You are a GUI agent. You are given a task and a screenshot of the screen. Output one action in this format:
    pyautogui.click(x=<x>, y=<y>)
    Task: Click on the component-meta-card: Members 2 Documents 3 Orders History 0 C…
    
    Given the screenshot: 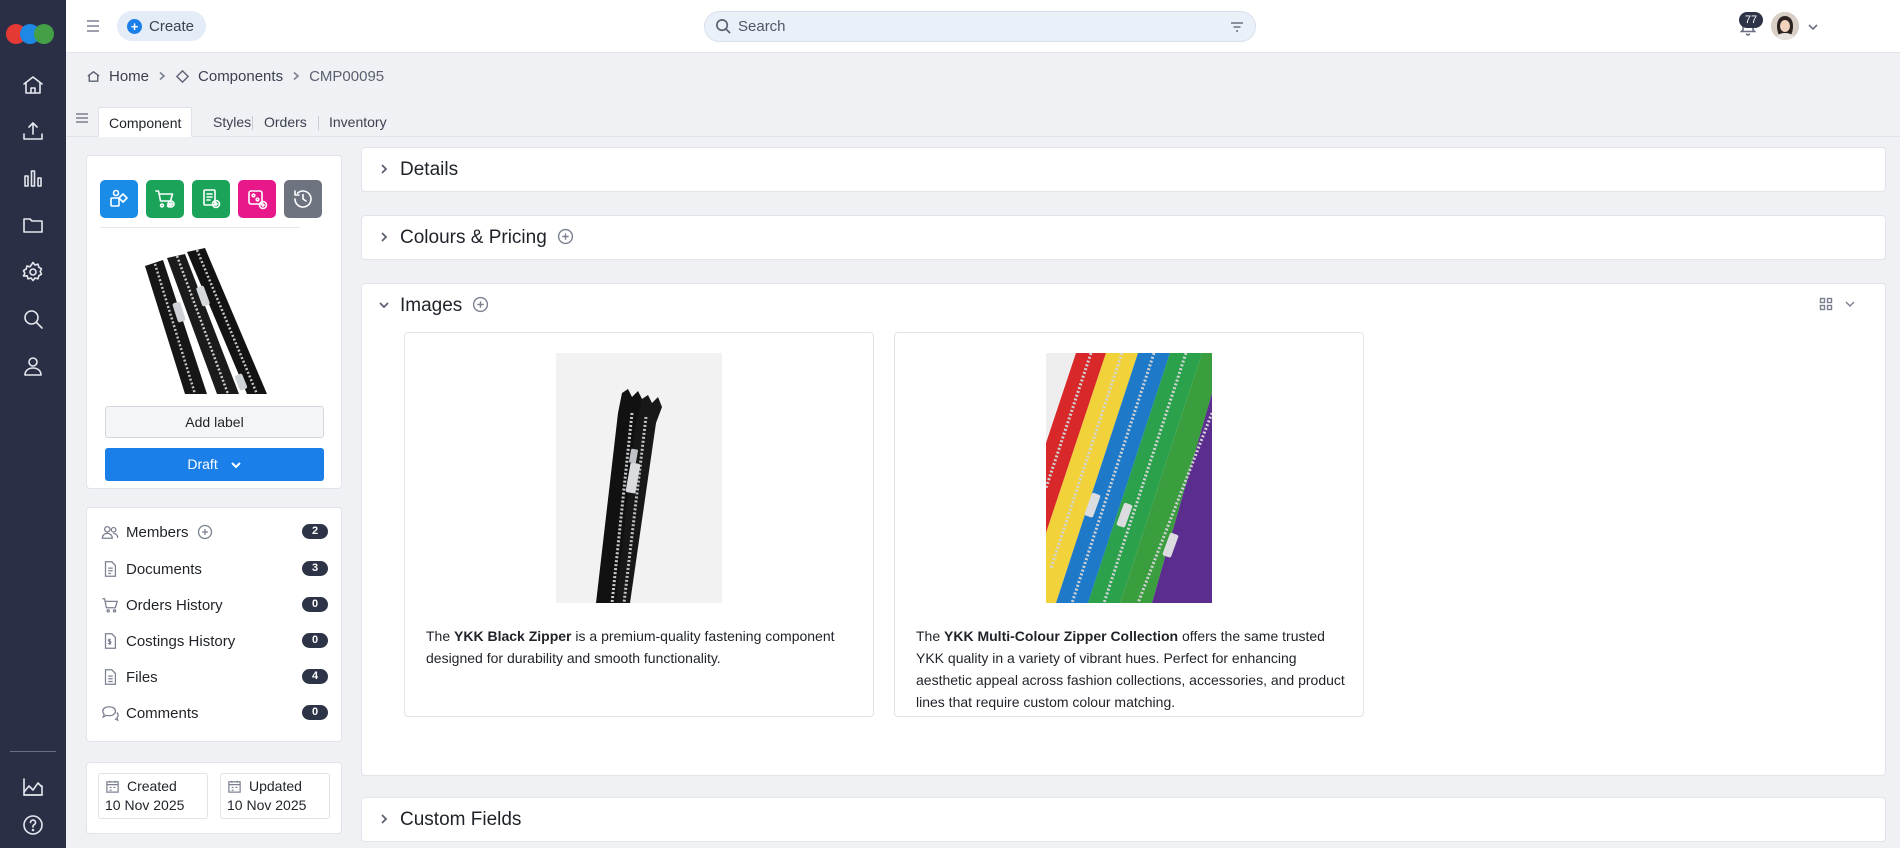 What is the action you would take?
    pyautogui.click(x=214, y=624)
    